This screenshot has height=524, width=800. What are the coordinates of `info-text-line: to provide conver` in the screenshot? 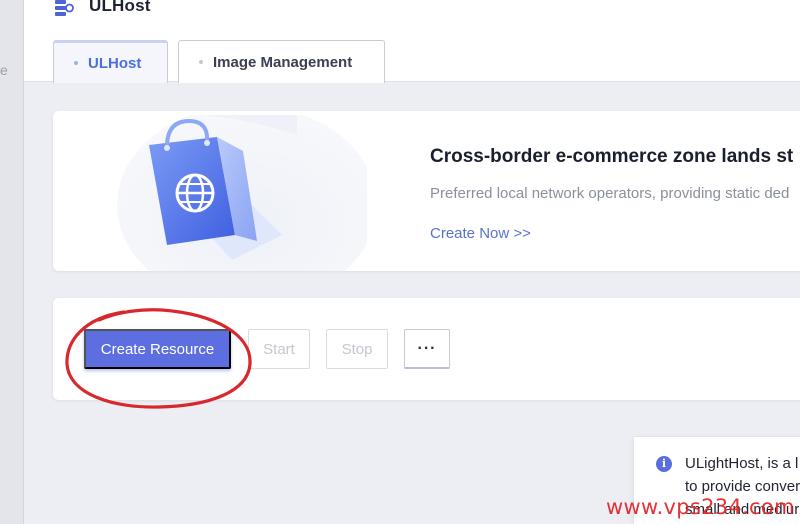 It's located at (742, 486).